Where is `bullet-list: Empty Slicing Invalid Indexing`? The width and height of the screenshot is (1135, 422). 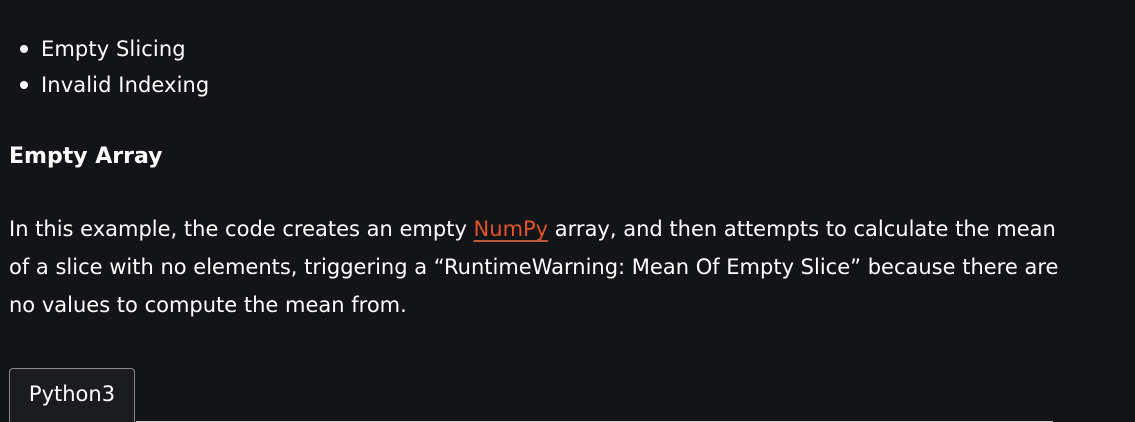
bullet-list: Empty Slicing Invalid Indexing is located at coordinates (104, 67).